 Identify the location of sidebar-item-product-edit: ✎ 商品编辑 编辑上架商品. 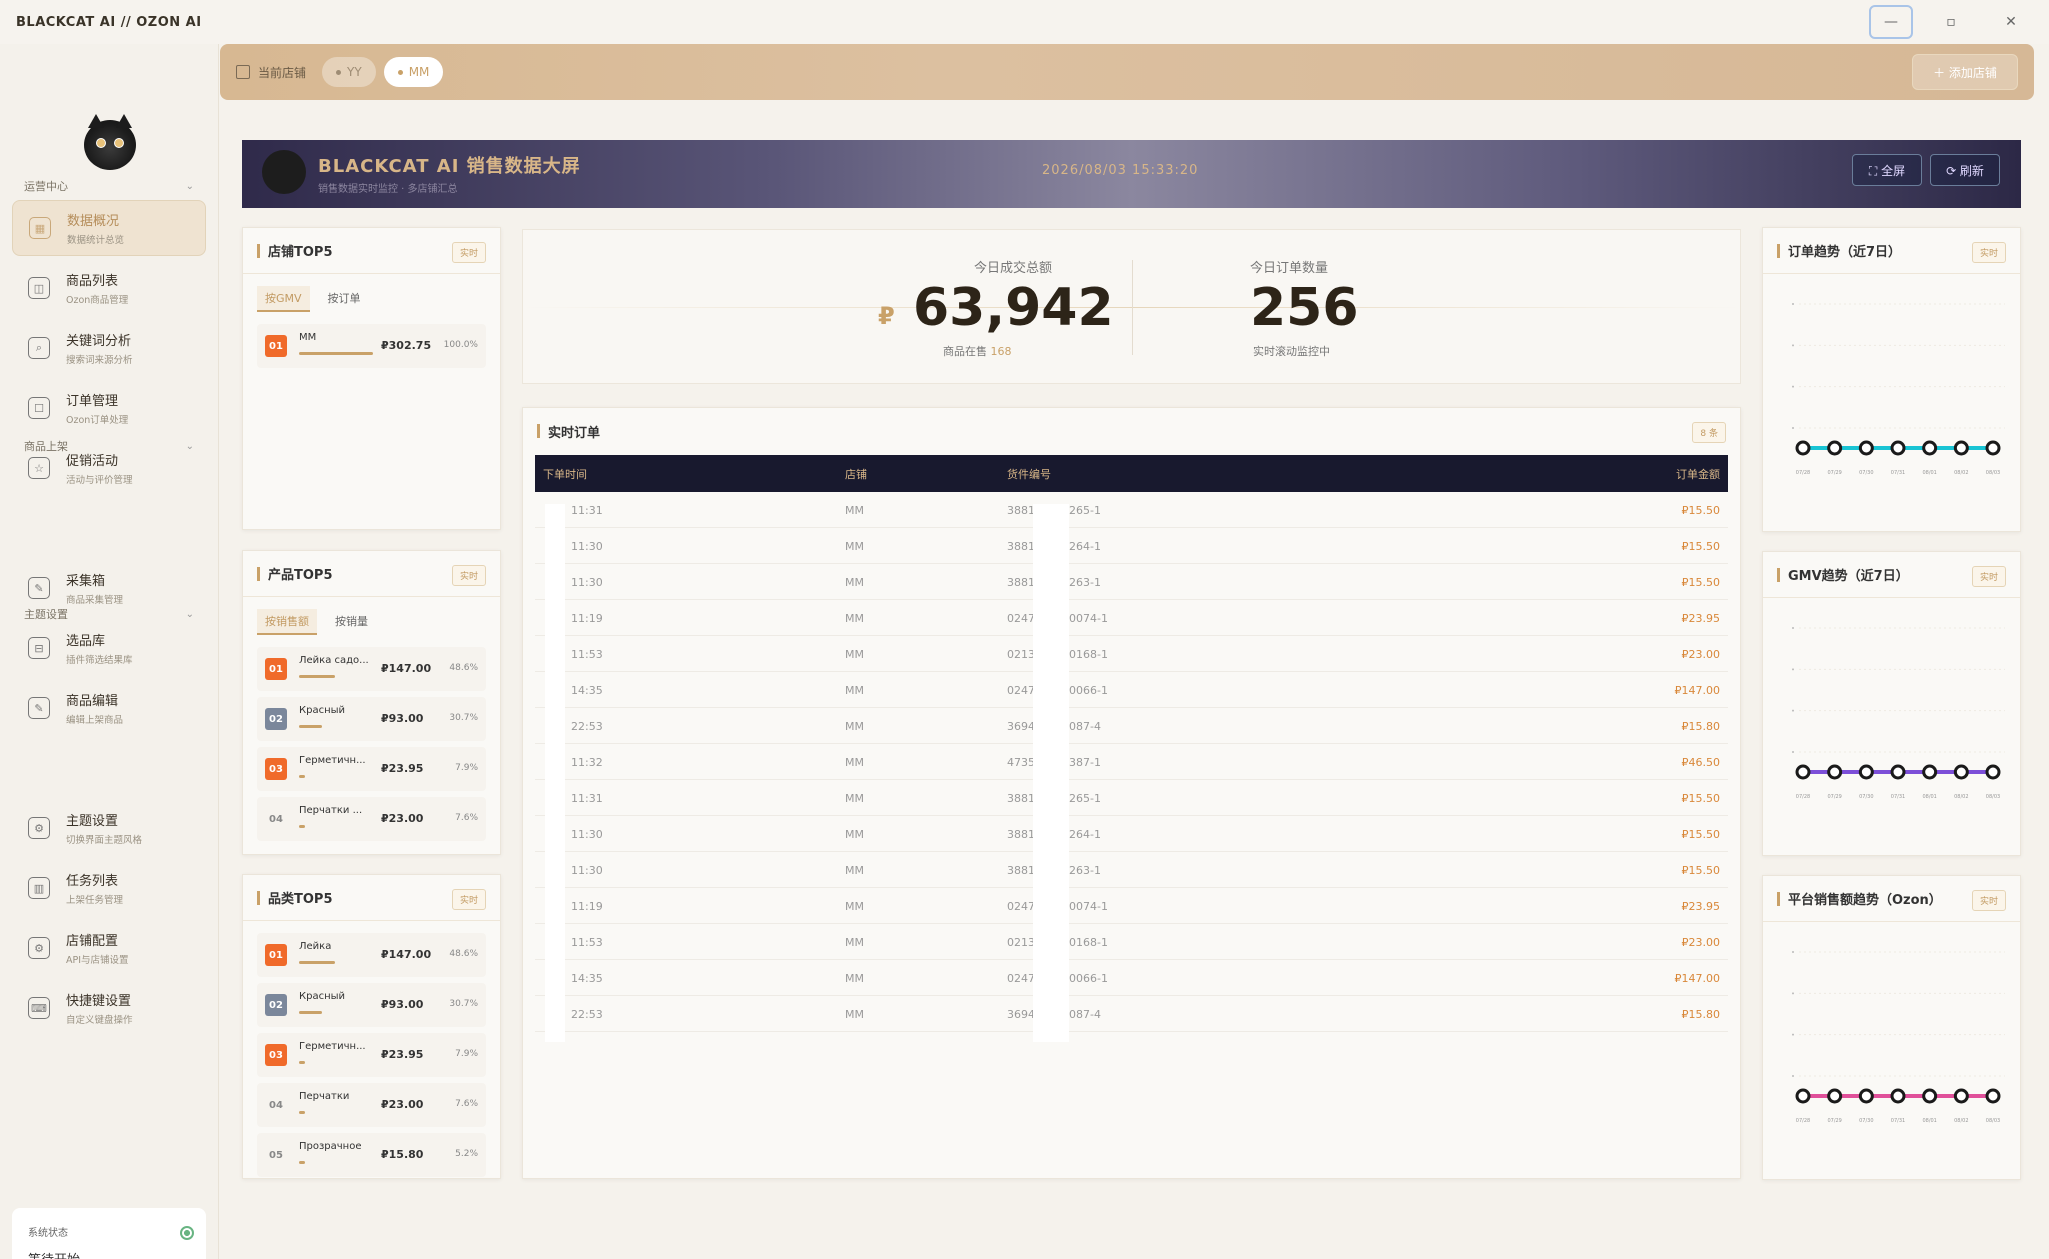
(109, 708).